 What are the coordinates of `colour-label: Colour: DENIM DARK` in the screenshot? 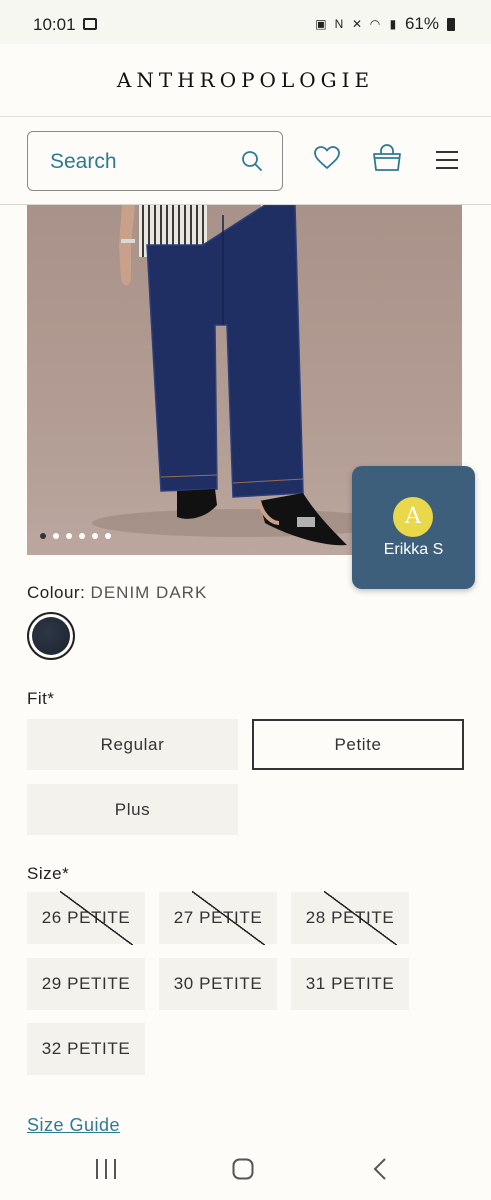 It's located at (117, 593).